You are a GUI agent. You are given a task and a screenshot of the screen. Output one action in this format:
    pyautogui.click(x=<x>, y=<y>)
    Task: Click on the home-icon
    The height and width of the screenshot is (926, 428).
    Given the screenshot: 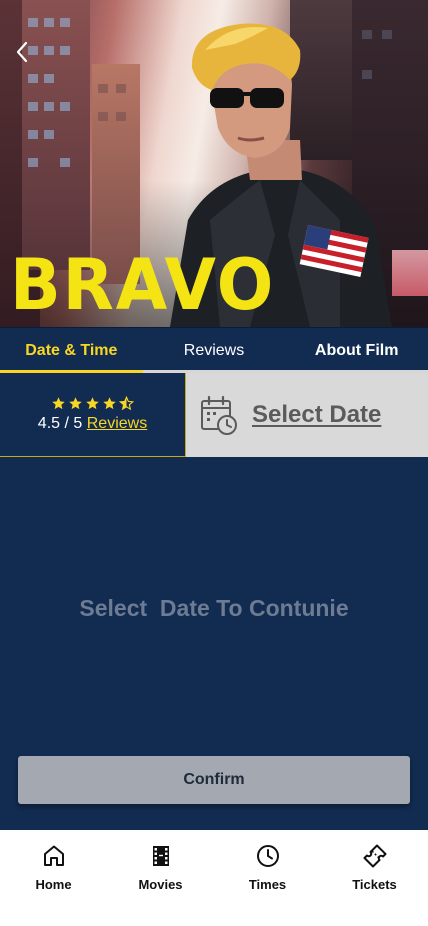 What is the action you would take?
    pyautogui.click(x=53, y=855)
    